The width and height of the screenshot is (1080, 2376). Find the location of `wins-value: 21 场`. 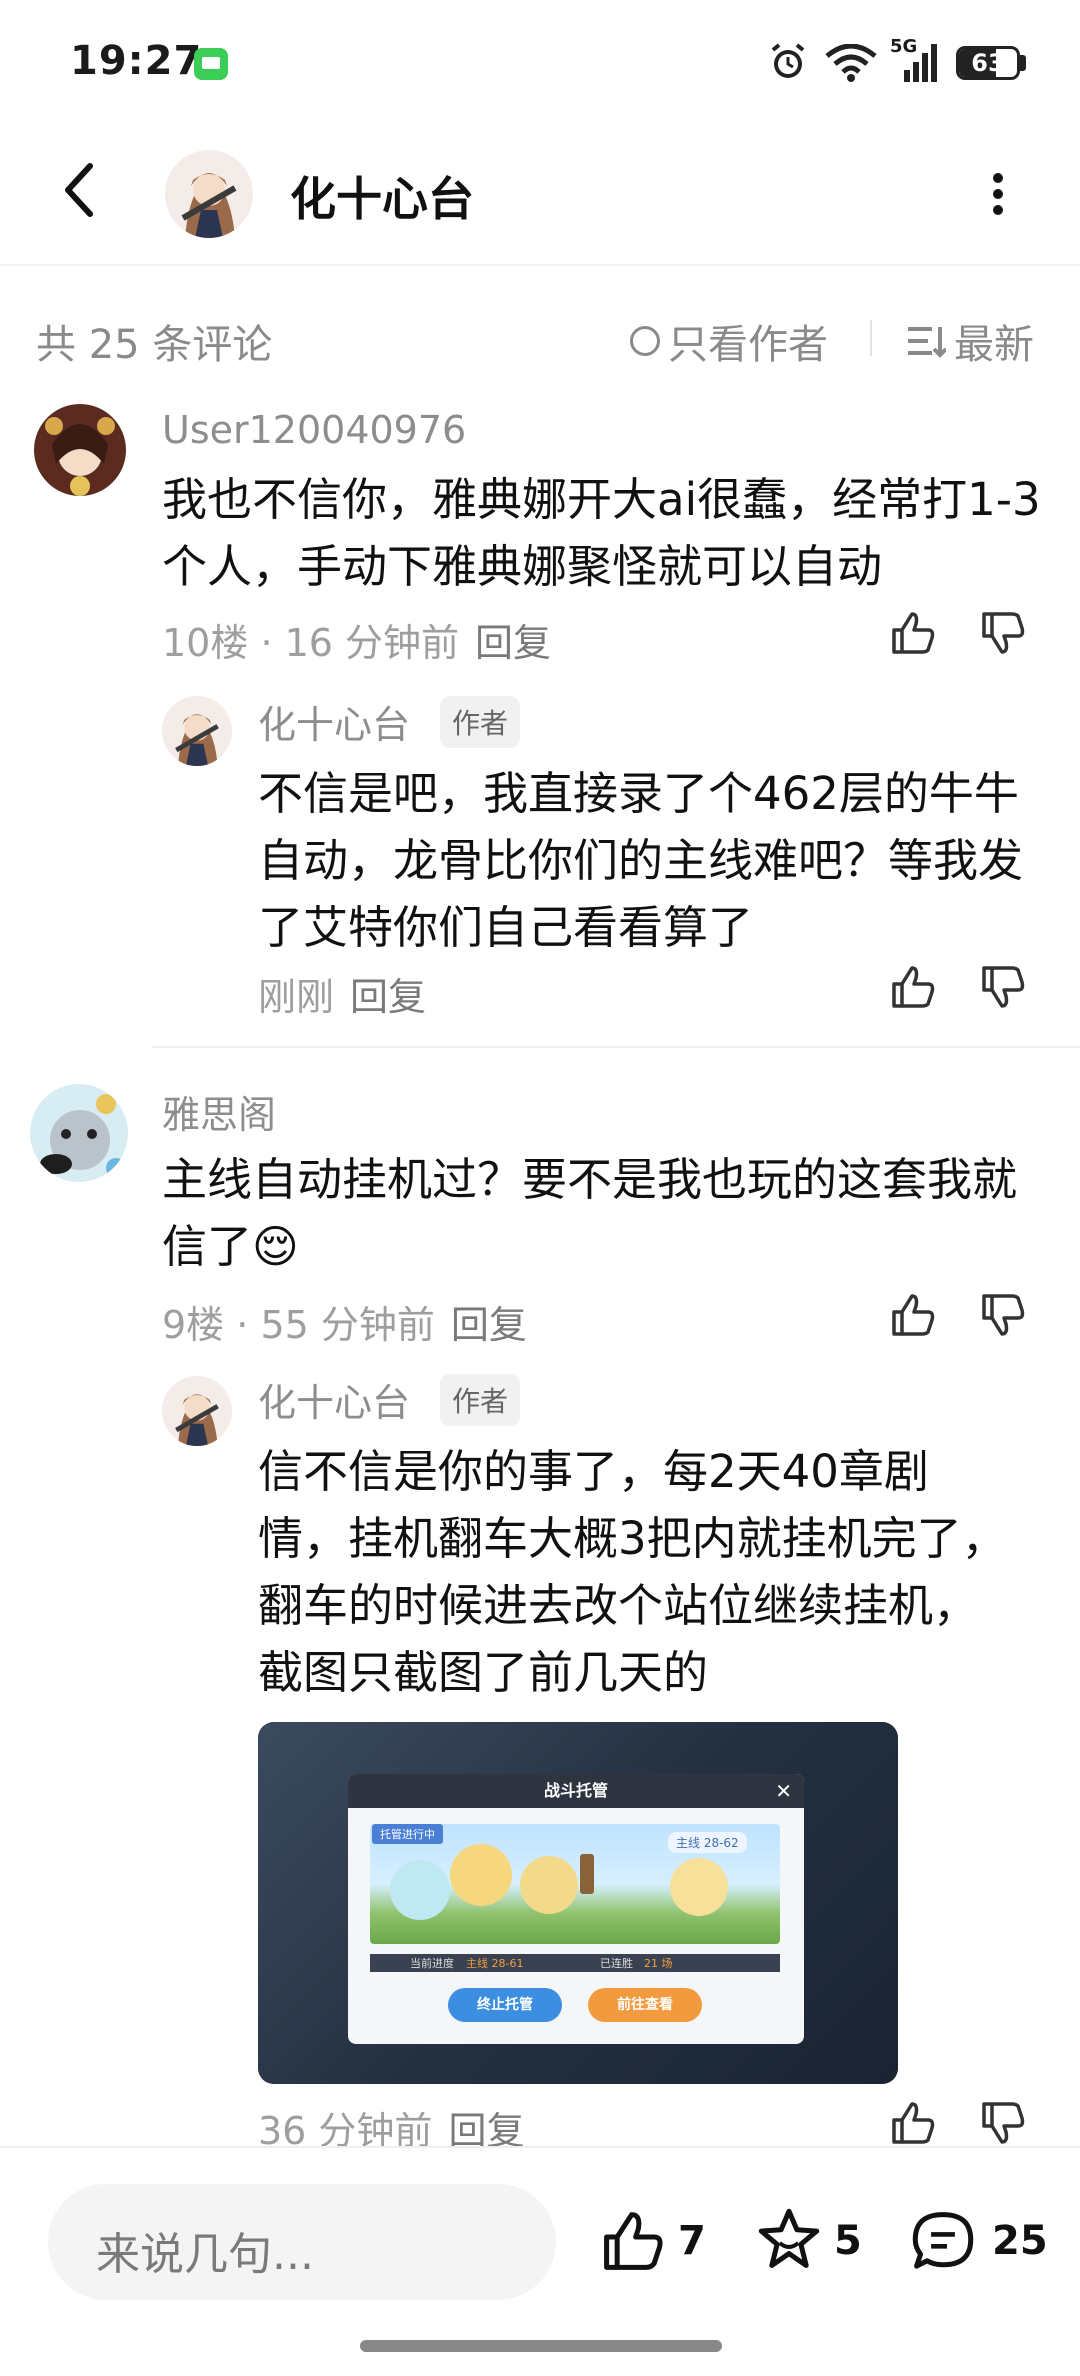

wins-value: 21 场 is located at coordinates (658, 1963).